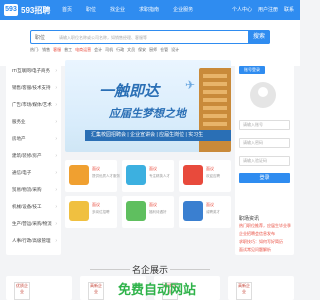  I want to click on login-button: 登录, so click(264, 178).